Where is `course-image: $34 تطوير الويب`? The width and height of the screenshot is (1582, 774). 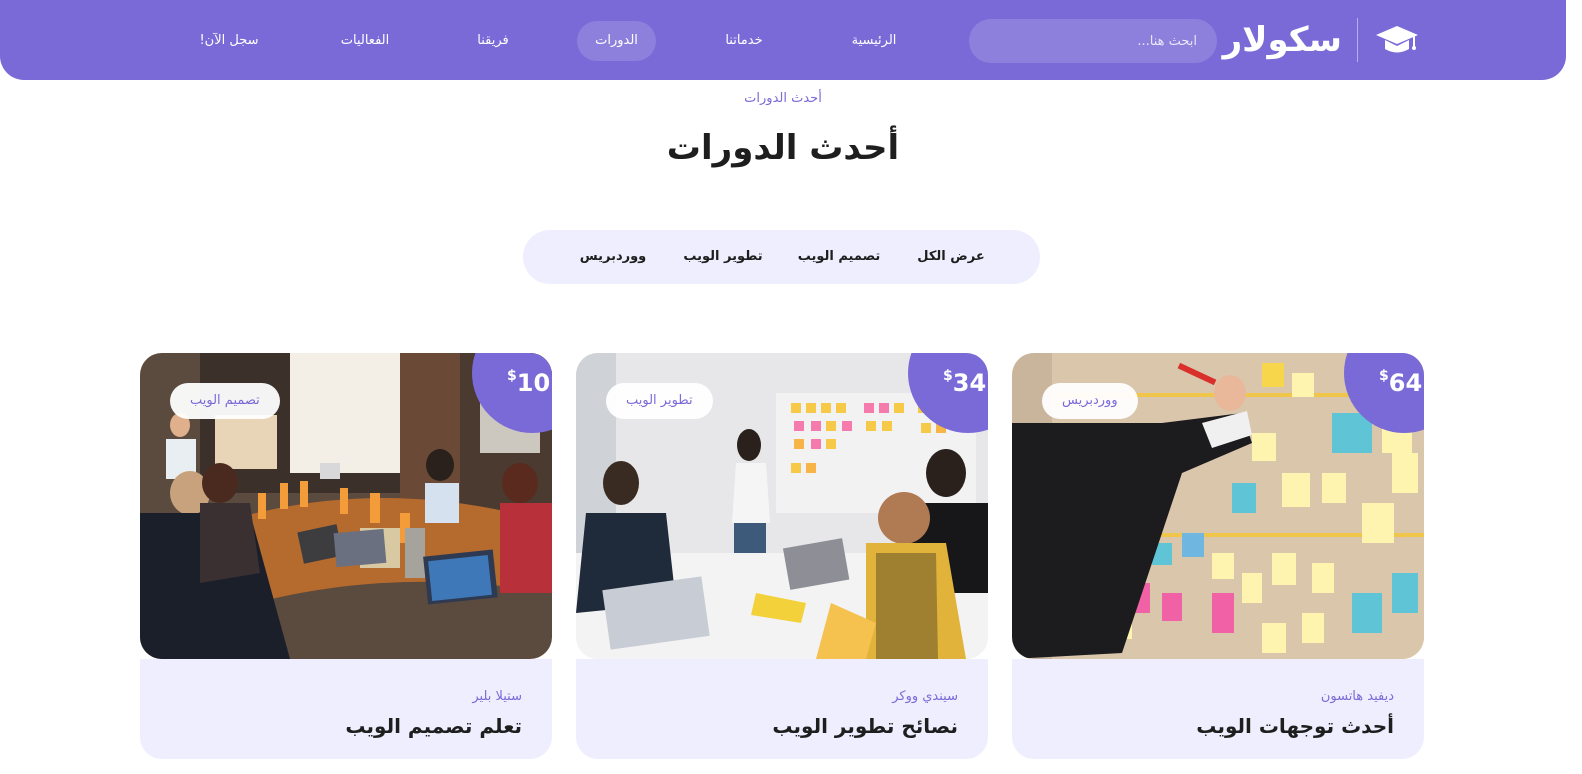 course-image: $34 تطوير الويب is located at coordinates (782, 506).